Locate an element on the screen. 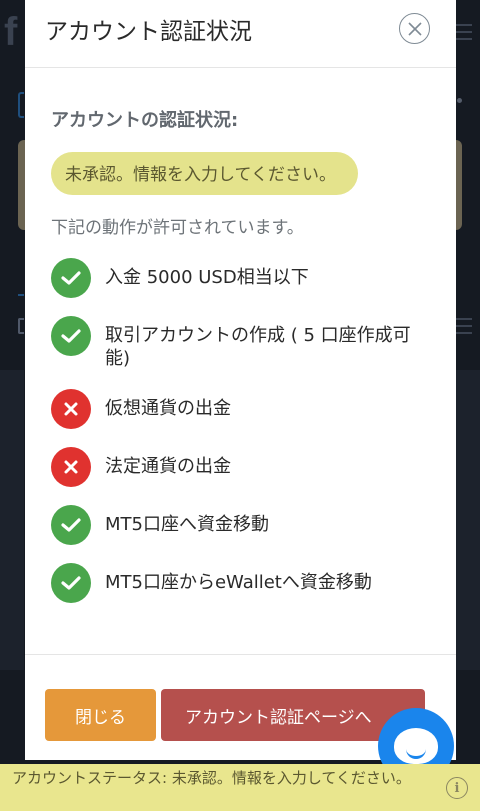 This screenshot has width=480, height=811. close-dialog-button: 閉じる is located at coordinates (100, 715).